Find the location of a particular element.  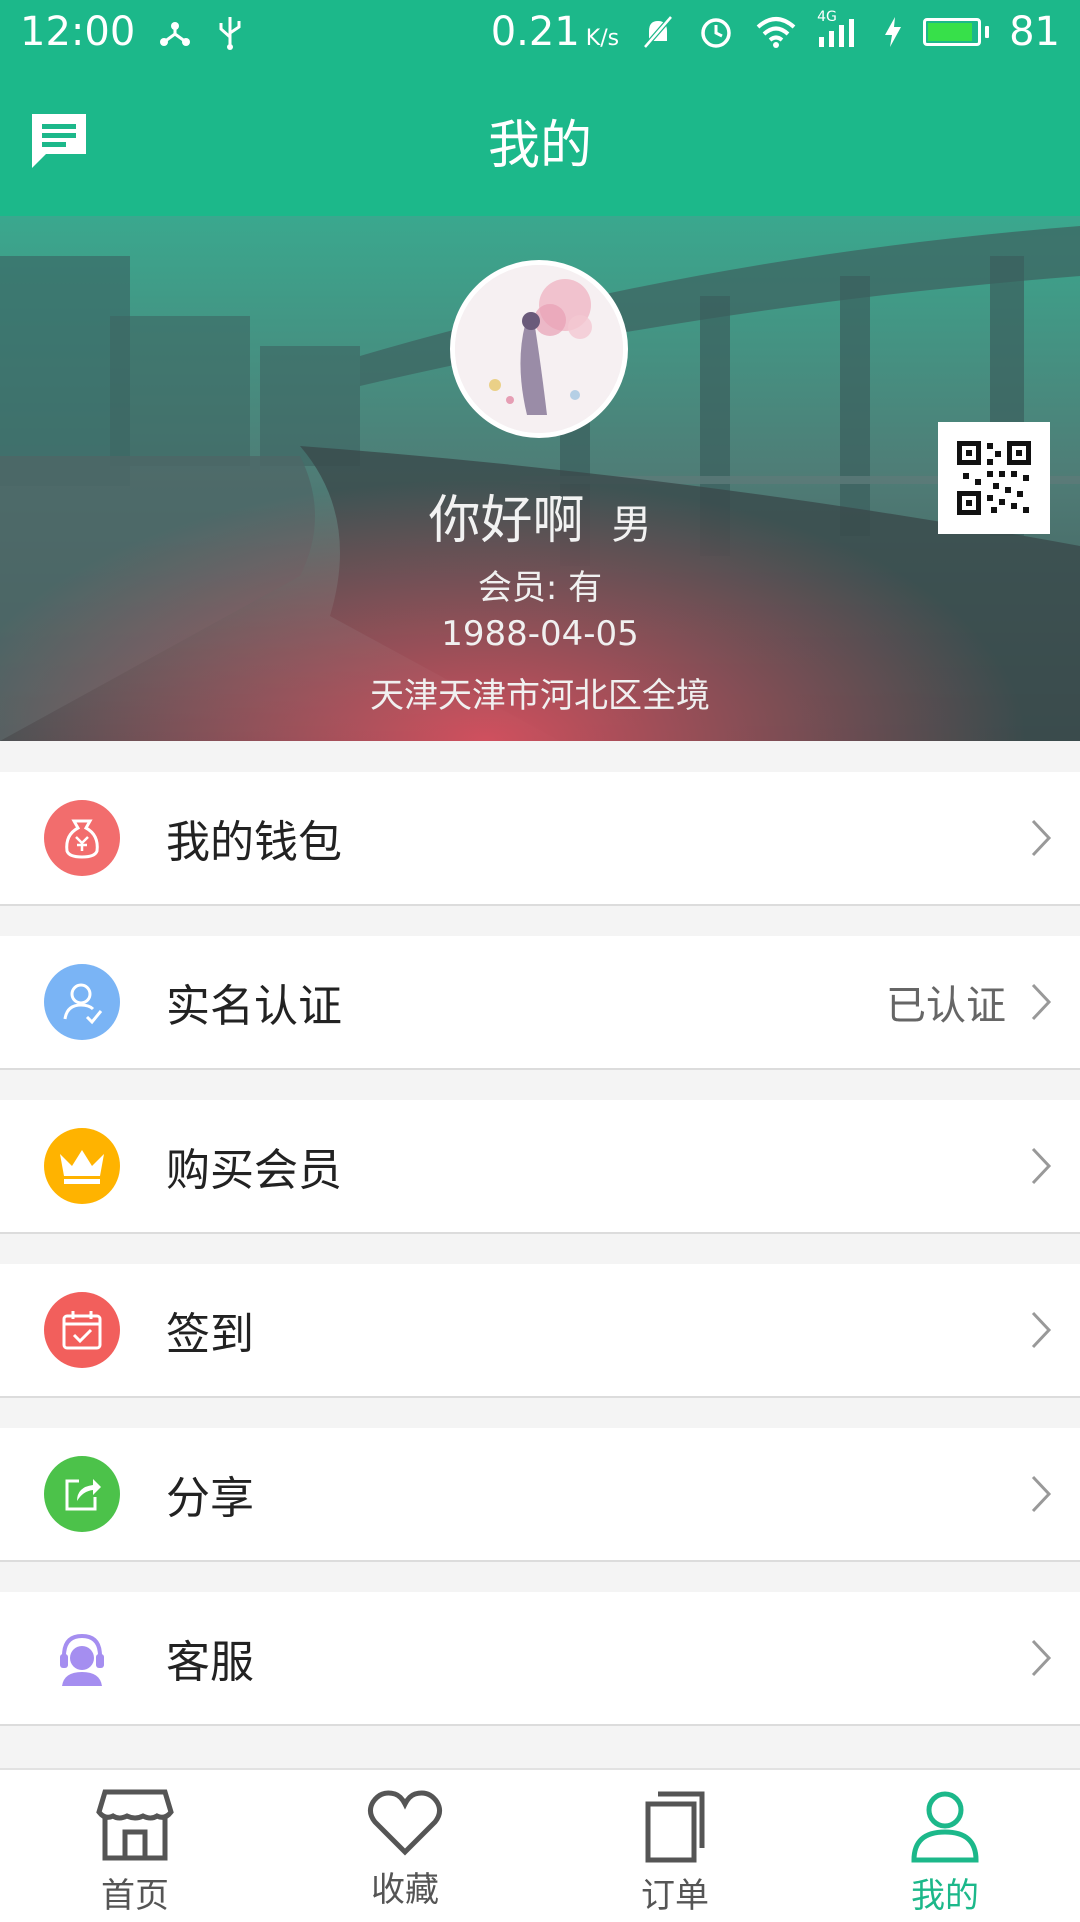

menu-label: 分享 is located at coordinates (210, 1498).